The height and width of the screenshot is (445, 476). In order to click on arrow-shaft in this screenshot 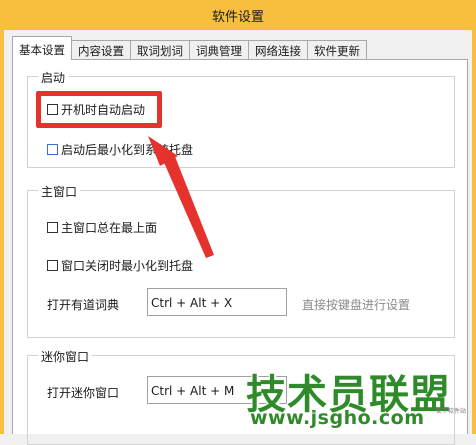, I will do `click(188, 206)`.